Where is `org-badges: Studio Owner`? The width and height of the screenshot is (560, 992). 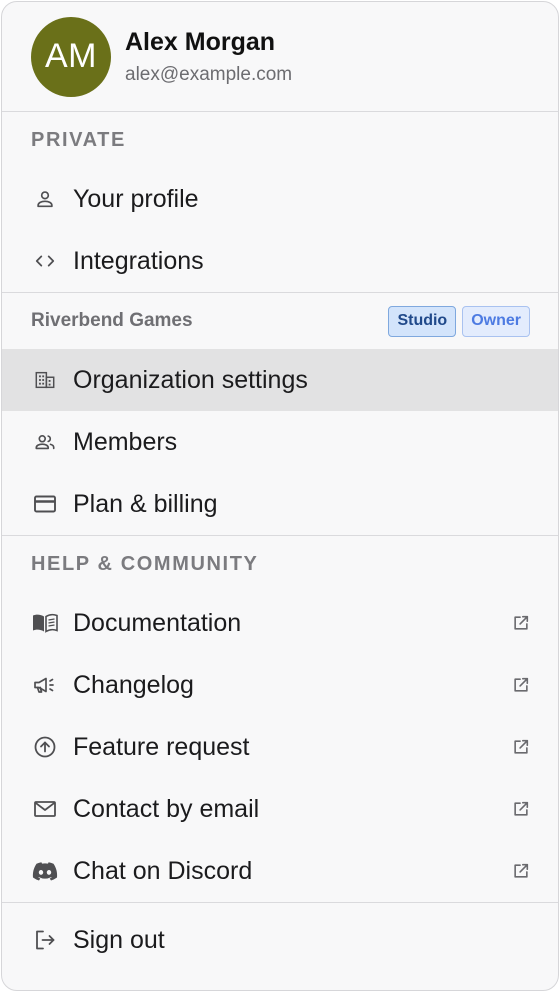 org-badges: Studio Owner is located at coordinates (459, 321).